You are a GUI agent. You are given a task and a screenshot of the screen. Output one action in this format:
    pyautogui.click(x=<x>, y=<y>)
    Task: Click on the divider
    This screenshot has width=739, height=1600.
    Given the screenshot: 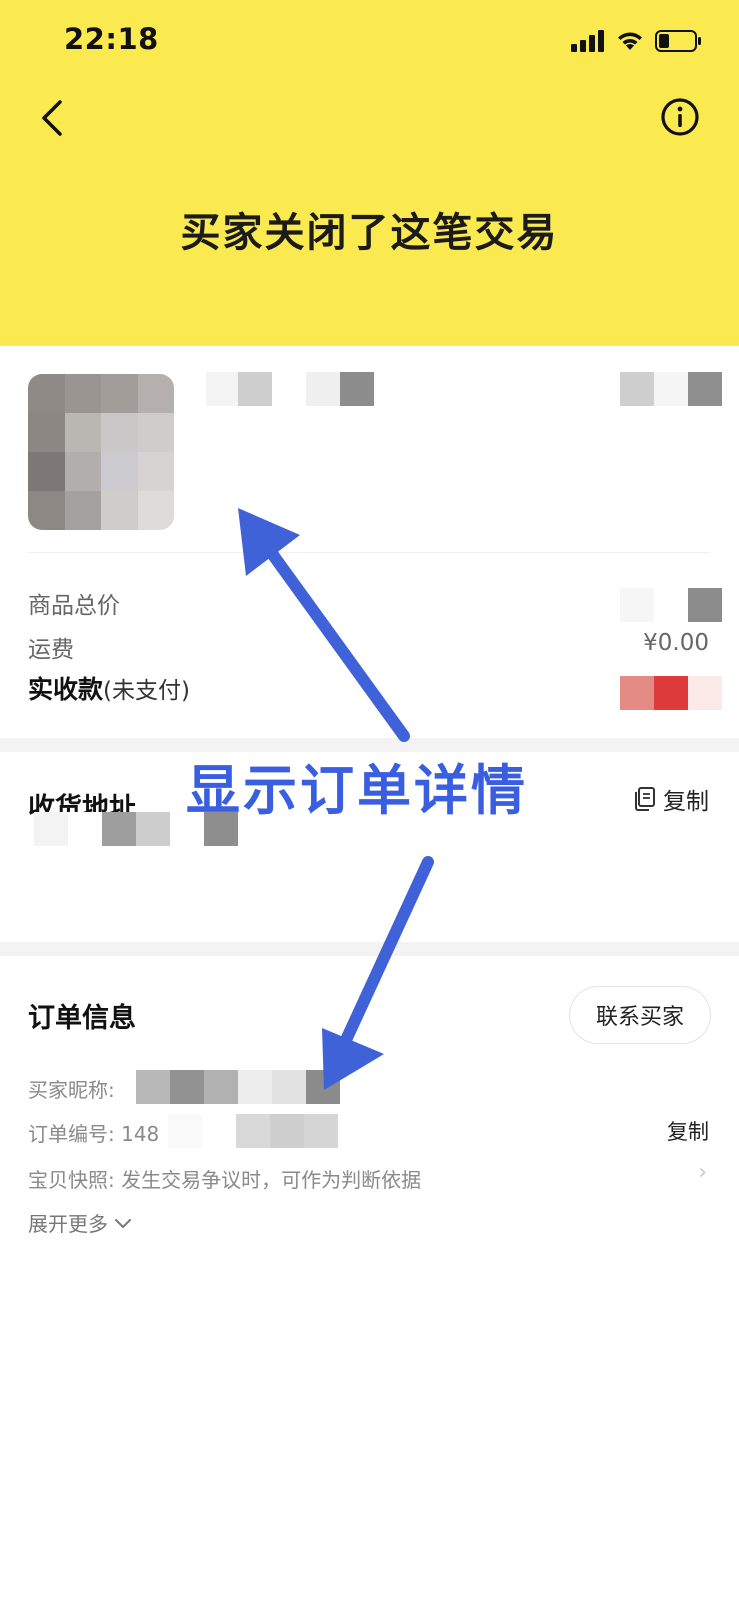 What is the action you would take?
    pyautogui.click(x=369, y=552)
    